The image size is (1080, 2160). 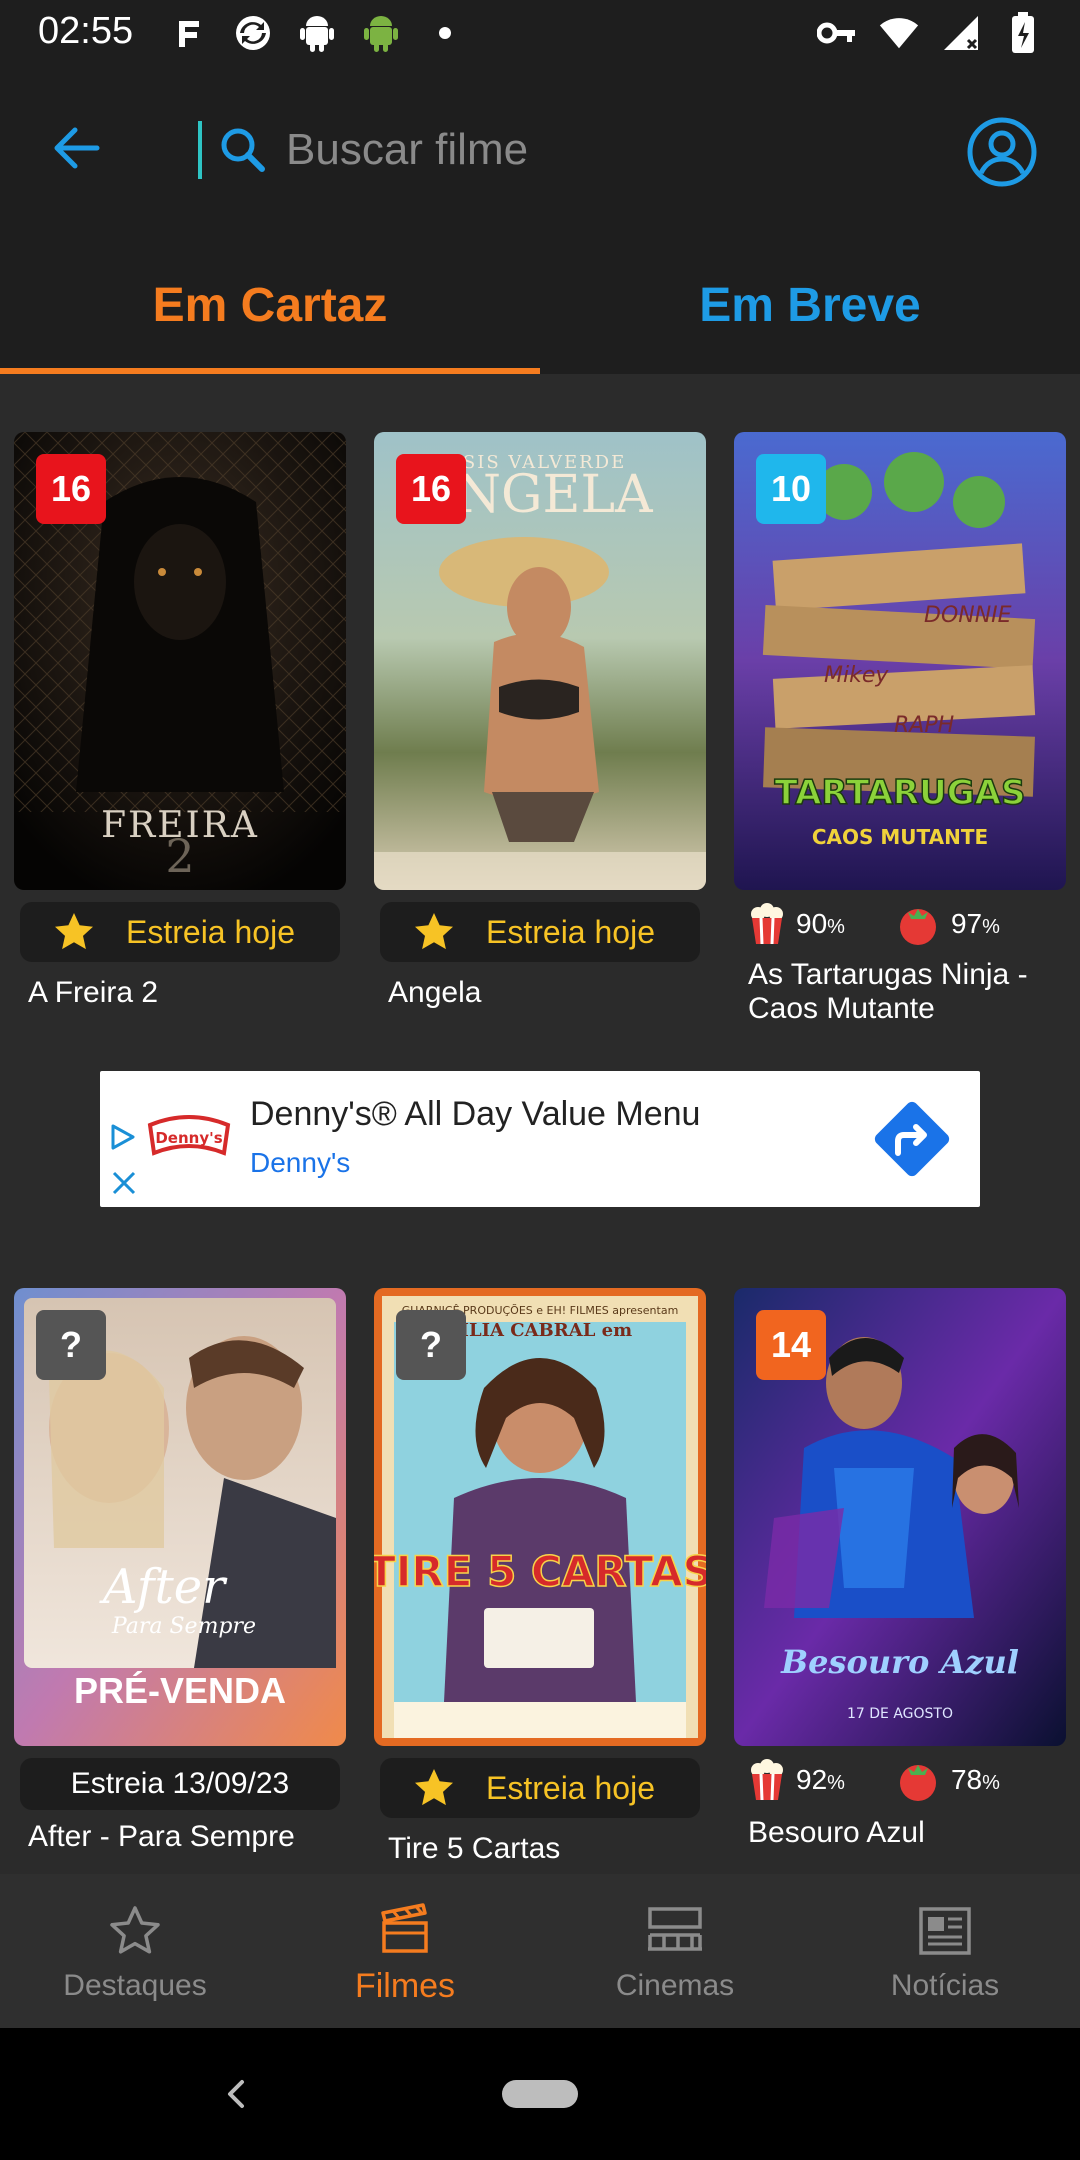 What do you see at coordinates (961, 33) in the screenshot?
I see `cell-signal-icon` at bounding box center [961, 33].